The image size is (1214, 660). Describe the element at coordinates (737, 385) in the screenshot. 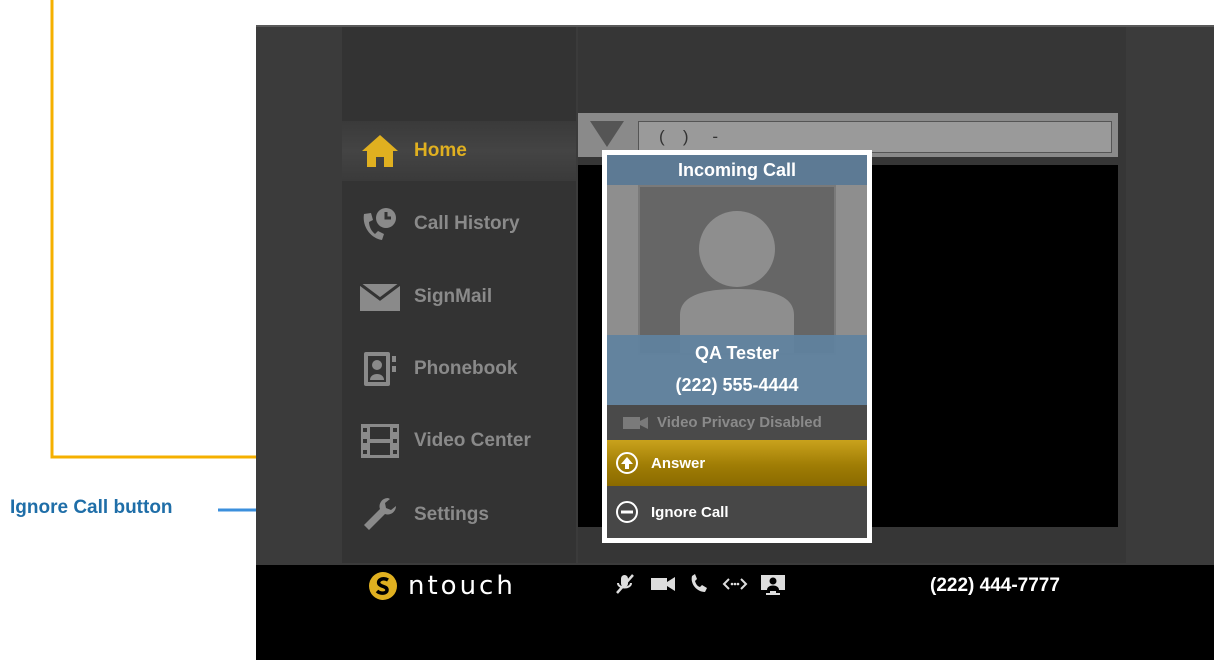

I see `caller-number: (222) 555-4444` at that location.